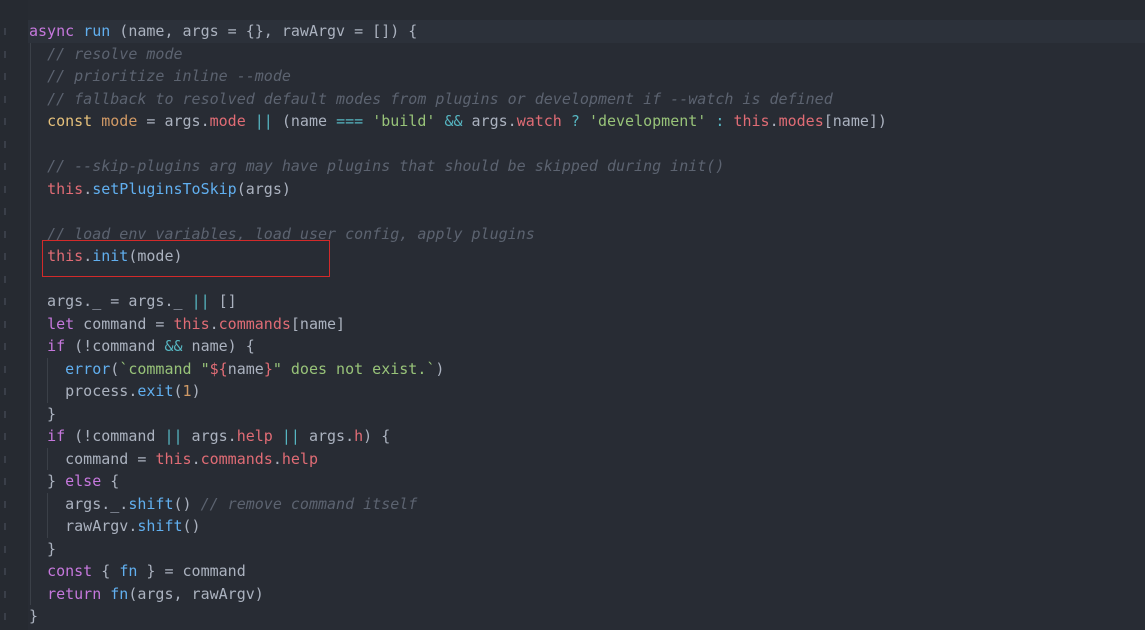 The width and height of the screenshot is (1145, 630). I want to click on code-token: (!command, so click(115, 436).